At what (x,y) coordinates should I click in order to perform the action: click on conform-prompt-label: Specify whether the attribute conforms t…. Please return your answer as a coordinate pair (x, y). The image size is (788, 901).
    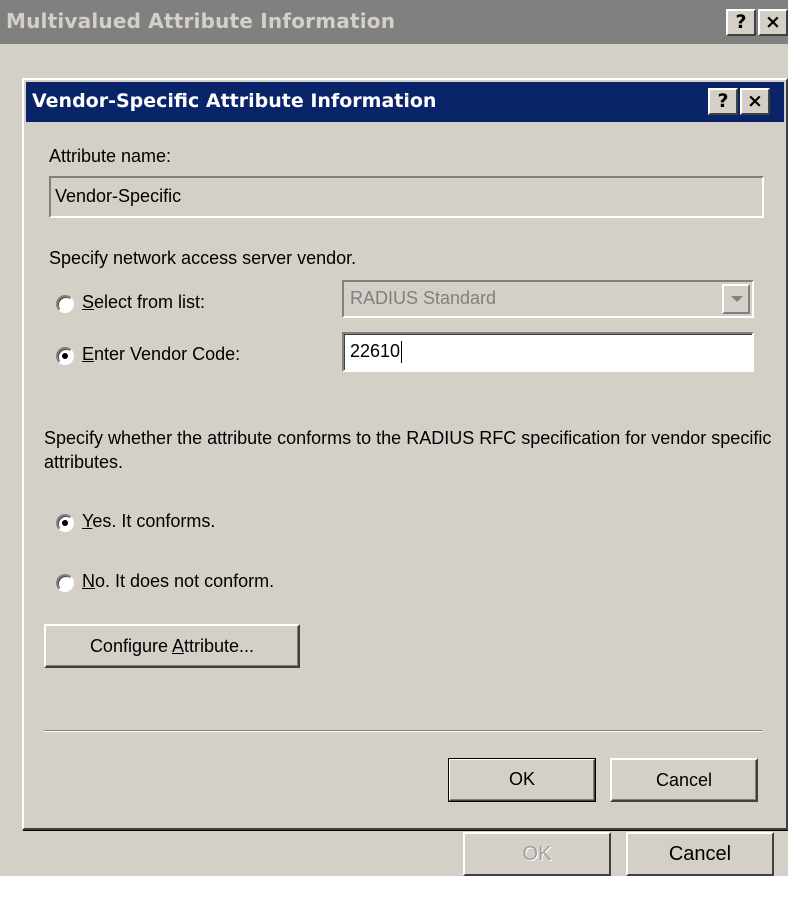
    Looking at the image, I should click on (408, 450).